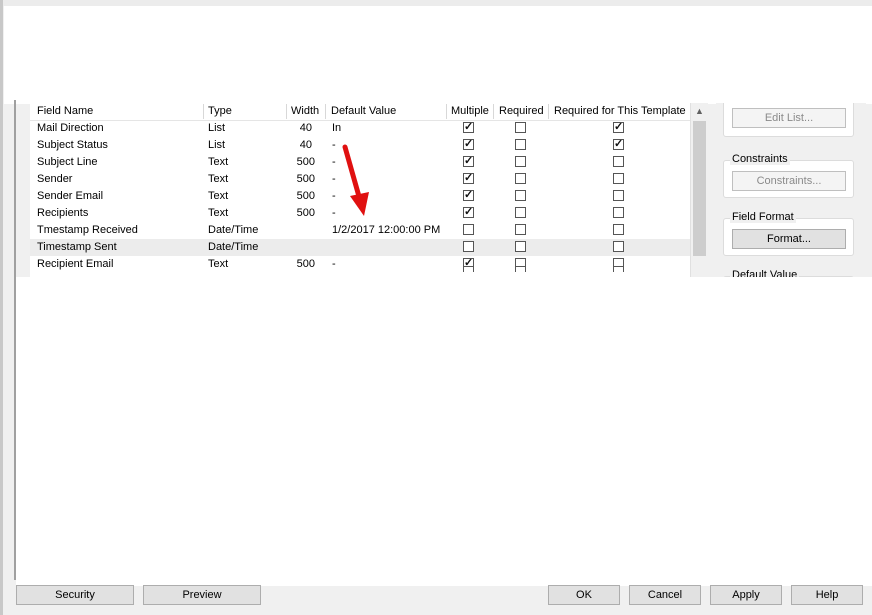  Describe the element at coordinates (521, 111) in the screenshot. I see `col-required: Required` at that location.